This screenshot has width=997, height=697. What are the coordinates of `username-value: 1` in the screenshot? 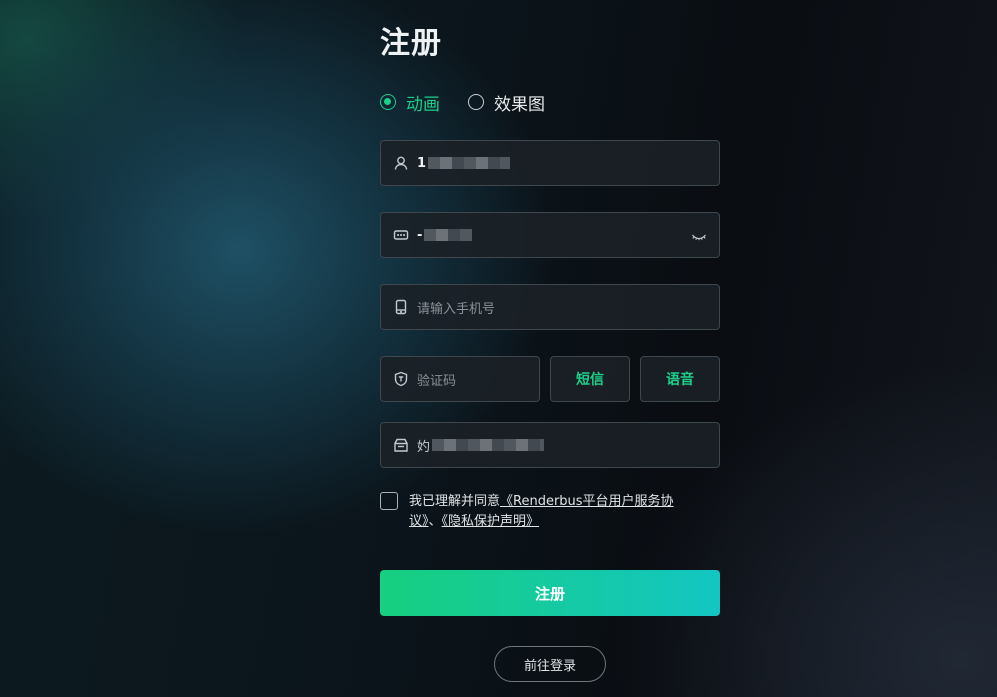 It's located at (422, 163).